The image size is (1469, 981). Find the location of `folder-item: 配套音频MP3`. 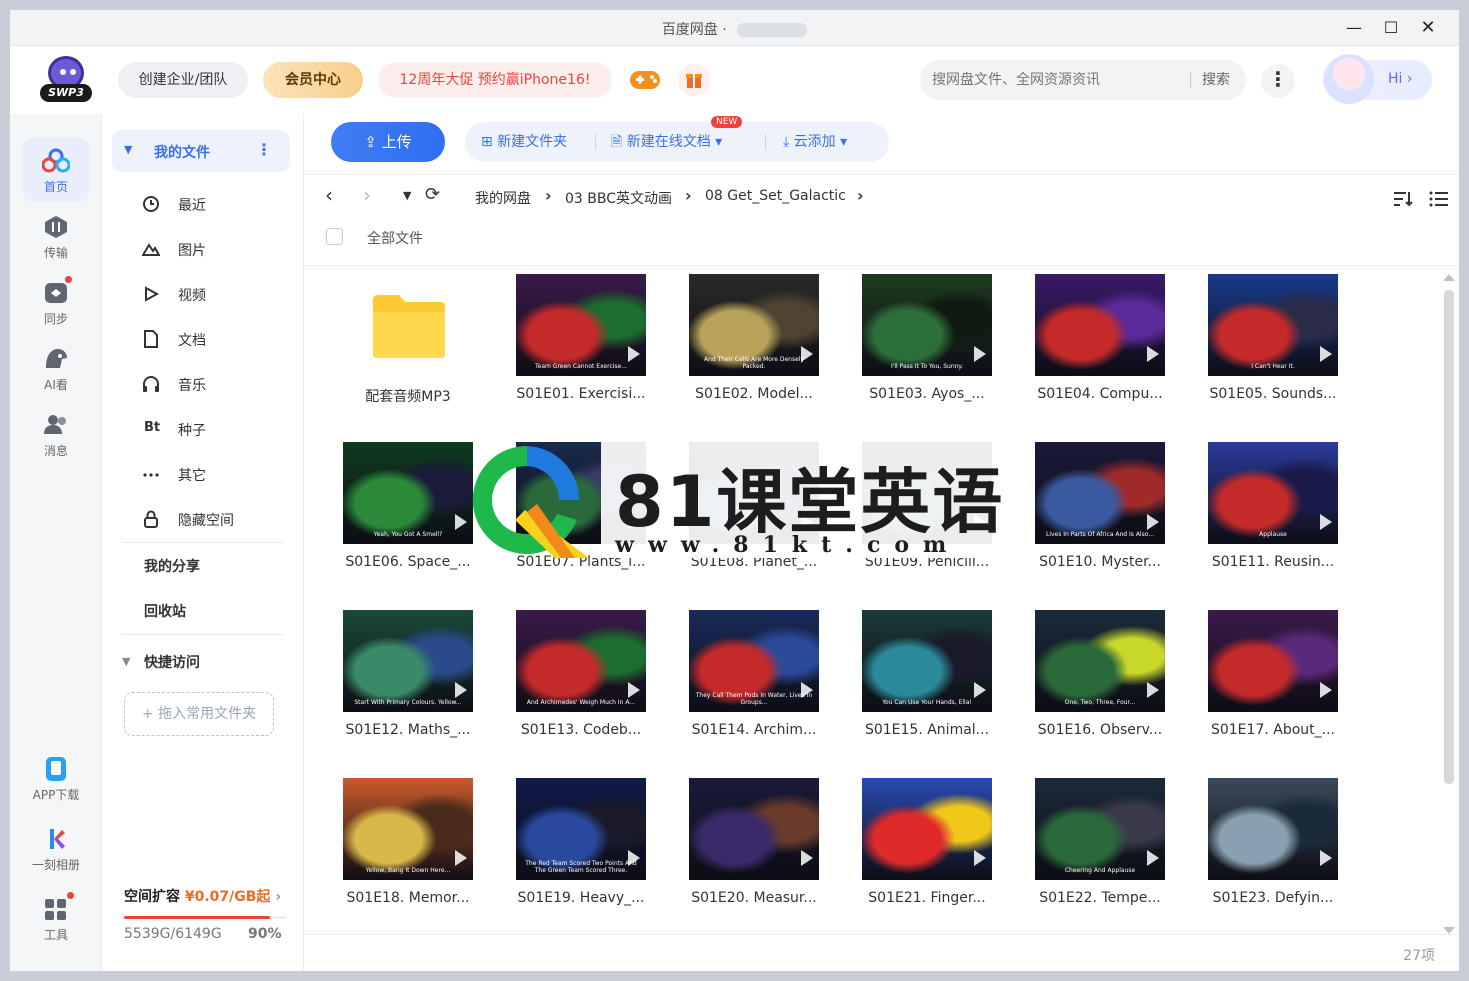

folder-item: 配套音频MP3 is located at coordinates (408, 349).